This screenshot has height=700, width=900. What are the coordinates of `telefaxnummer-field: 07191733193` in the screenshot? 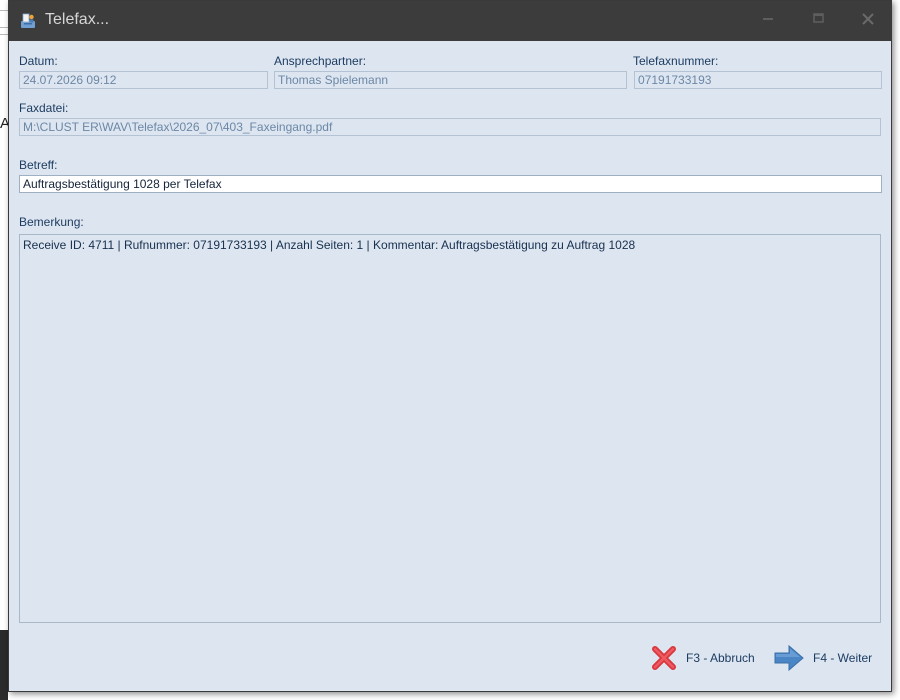 It's located at (758, 80).